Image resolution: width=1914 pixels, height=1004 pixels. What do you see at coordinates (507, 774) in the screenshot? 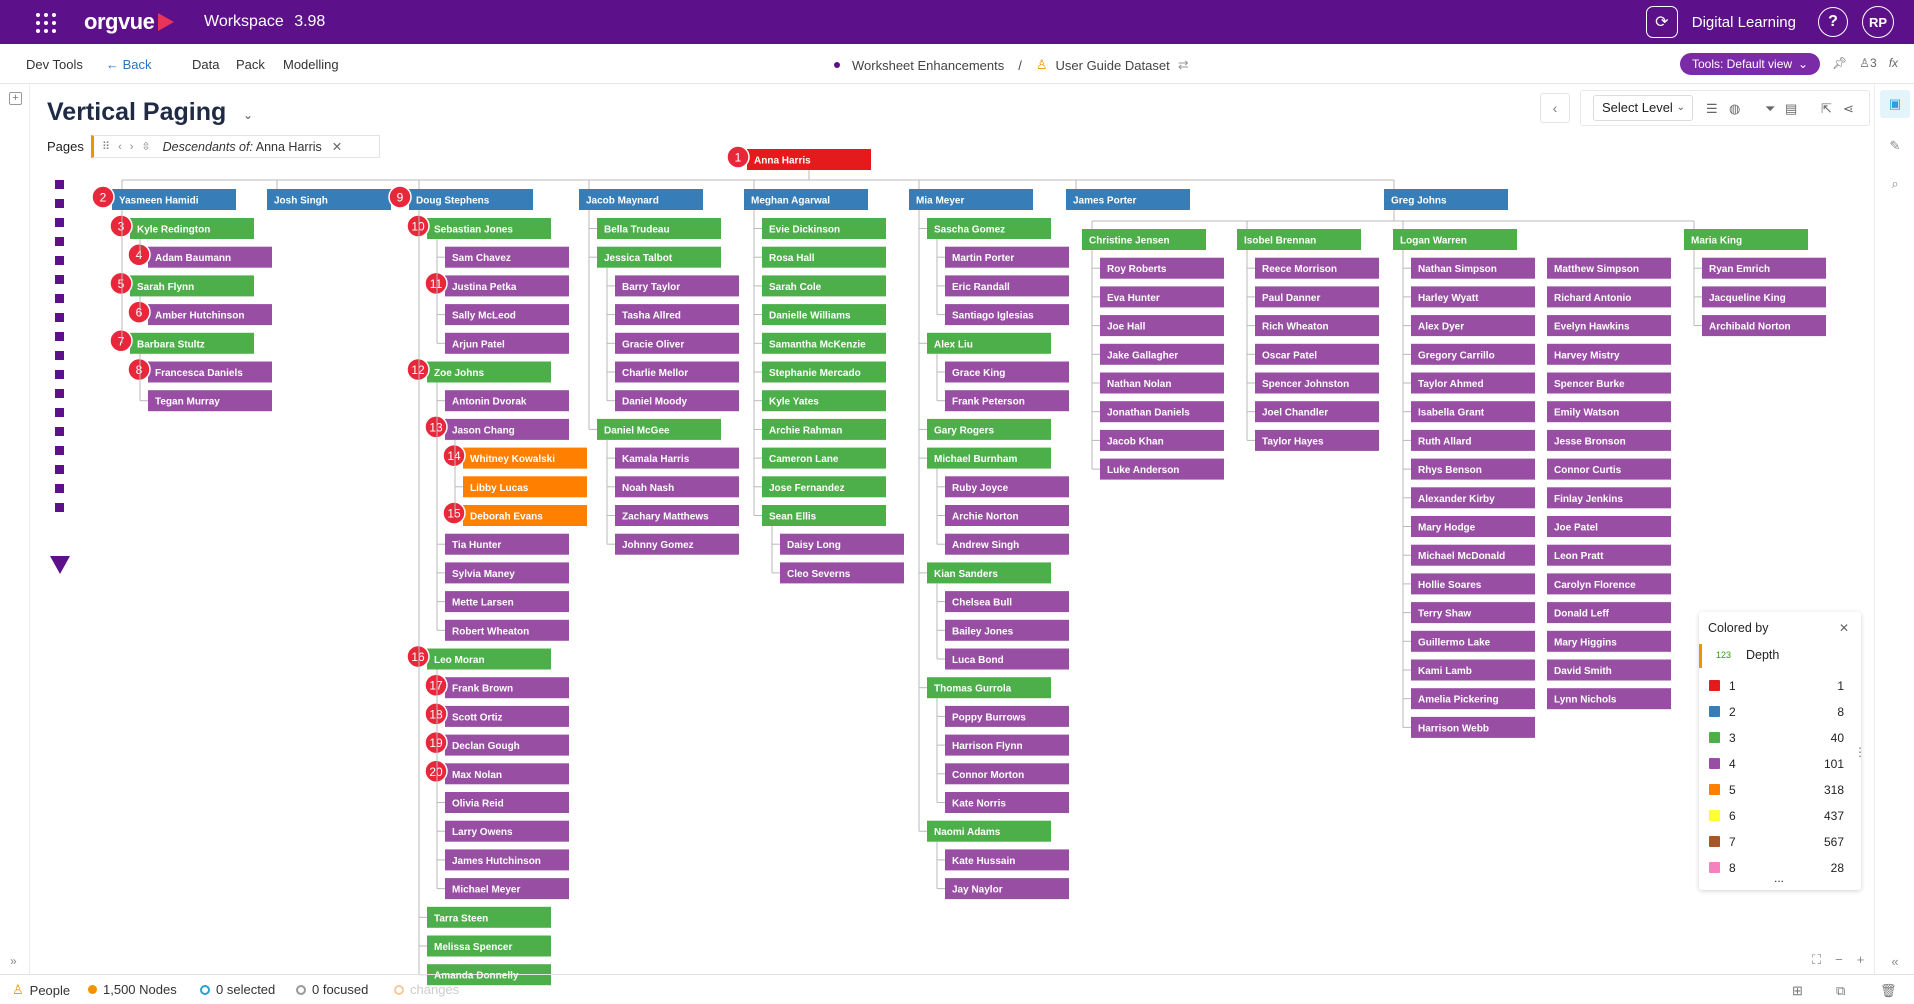
I see `org-node: Max Nolan` at bounding box center [507, 774].